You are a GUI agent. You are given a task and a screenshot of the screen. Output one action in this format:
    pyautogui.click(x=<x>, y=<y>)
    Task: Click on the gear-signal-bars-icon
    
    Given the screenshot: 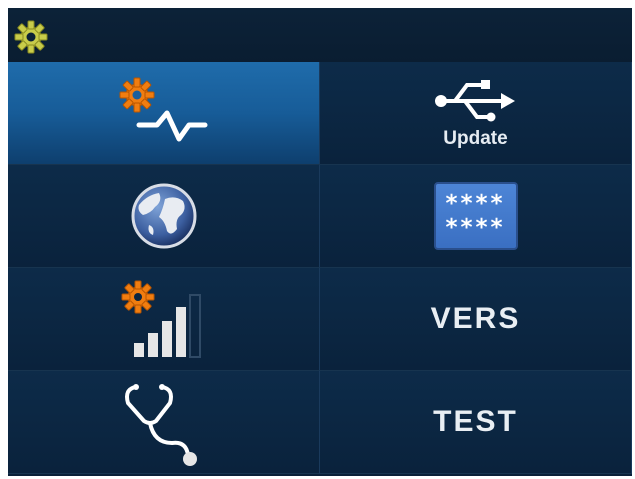 What is the action you would take?
    pyautogui.click(x=161, y=319)
    